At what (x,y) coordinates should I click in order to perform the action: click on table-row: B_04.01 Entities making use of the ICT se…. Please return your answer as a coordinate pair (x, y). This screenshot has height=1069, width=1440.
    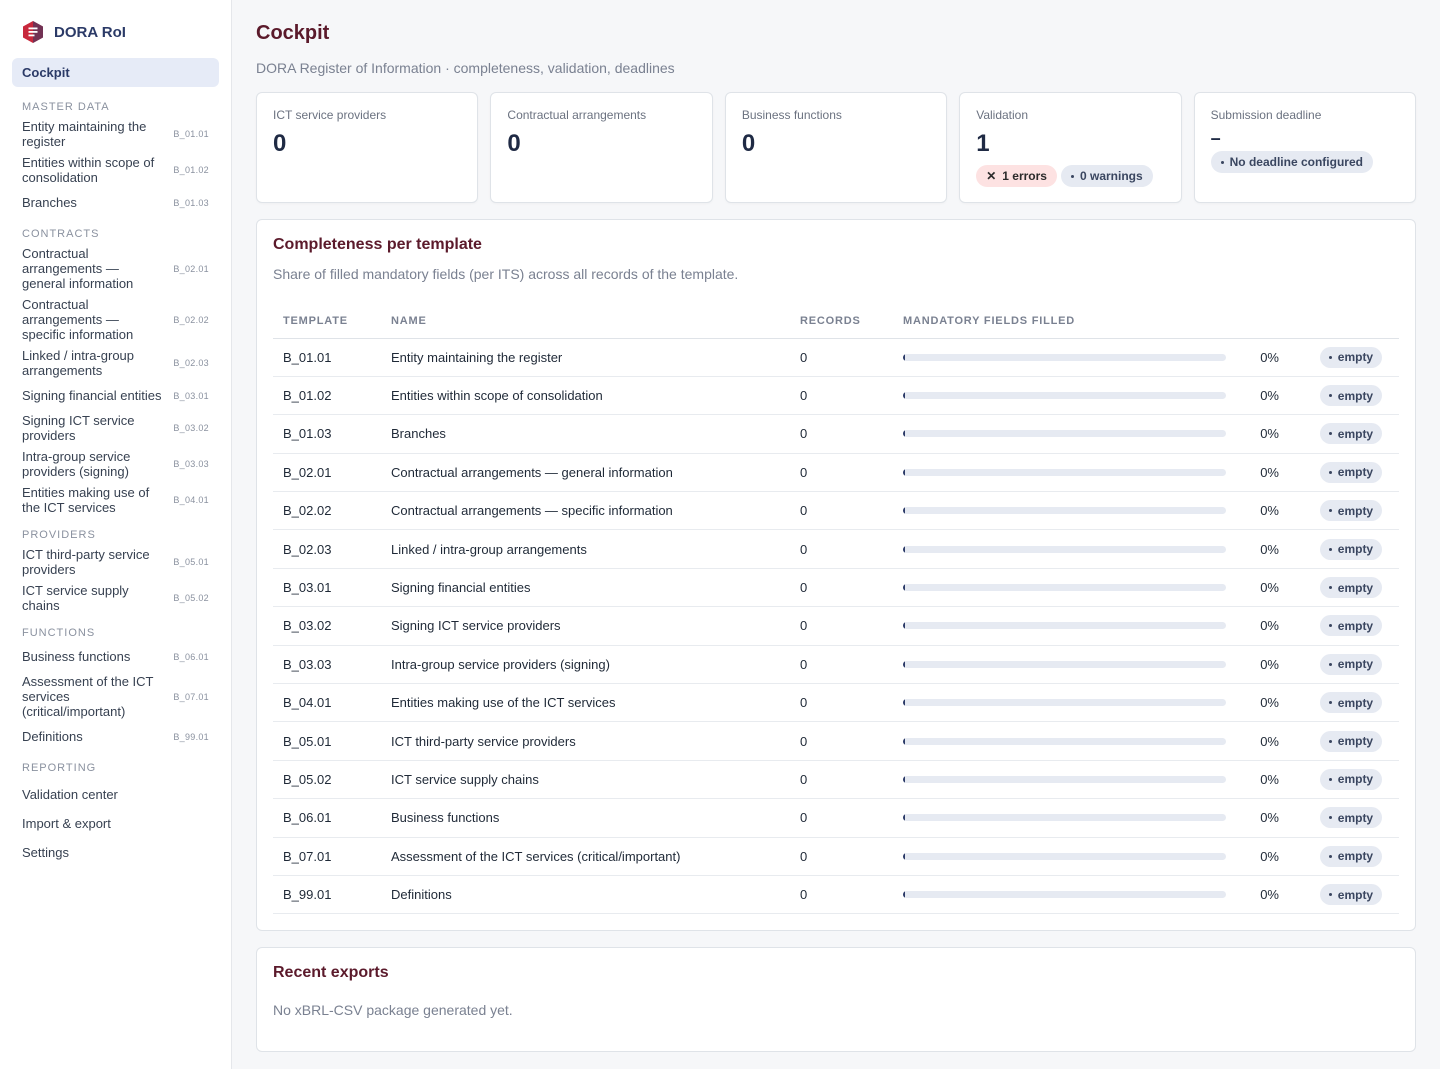
    Looking at the image, I should click on (836, 703).